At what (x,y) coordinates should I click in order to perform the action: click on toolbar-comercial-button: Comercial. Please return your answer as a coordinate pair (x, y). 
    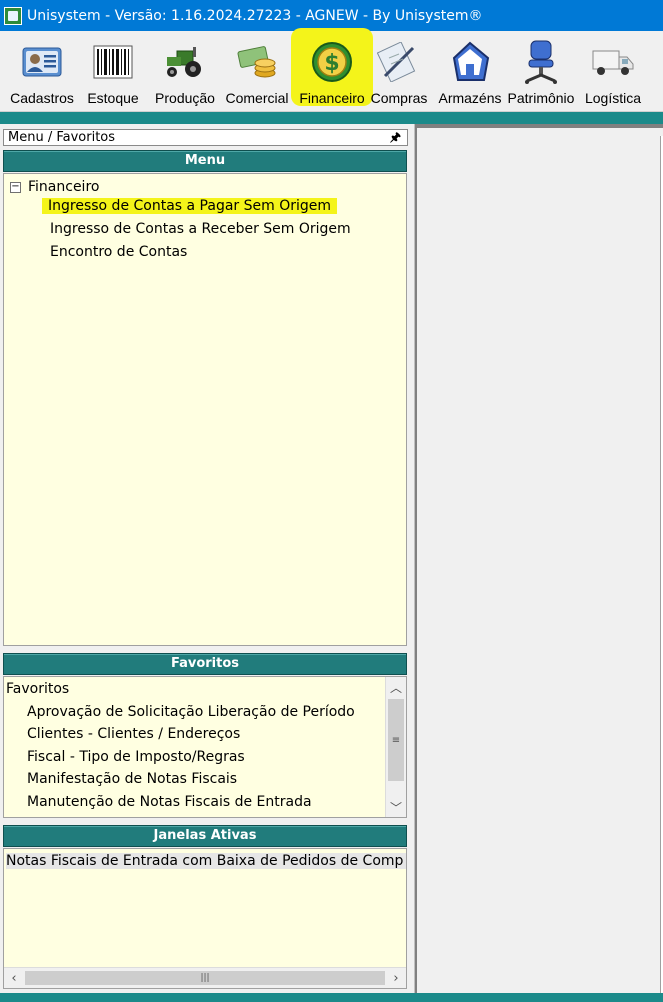
    Looking at the image, I should click on (257, 71).